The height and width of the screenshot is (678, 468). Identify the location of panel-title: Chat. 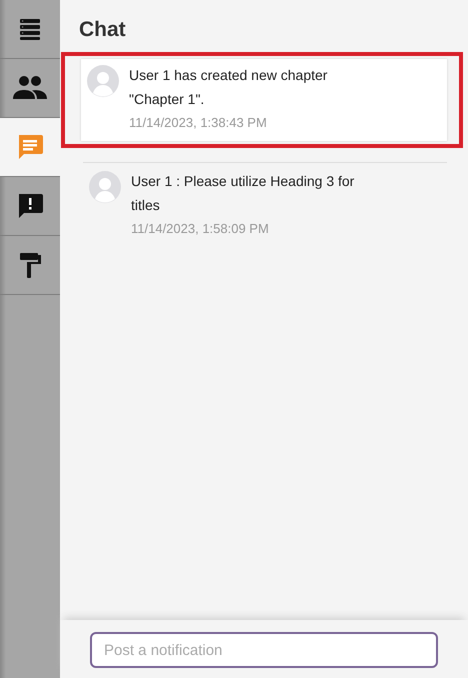
(102, 30).